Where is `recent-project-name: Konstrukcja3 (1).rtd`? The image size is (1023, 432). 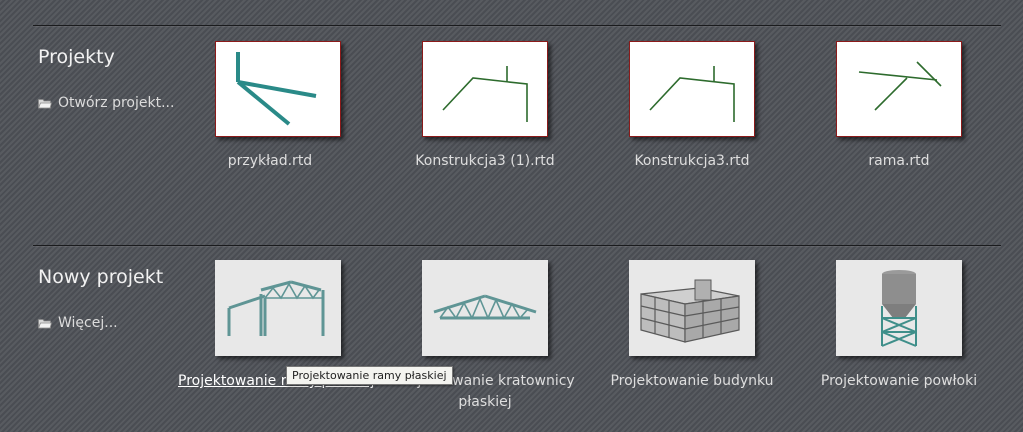 recent-project-name: Konstrukcja3 (1).rtd is located at coordinates (485, 161).